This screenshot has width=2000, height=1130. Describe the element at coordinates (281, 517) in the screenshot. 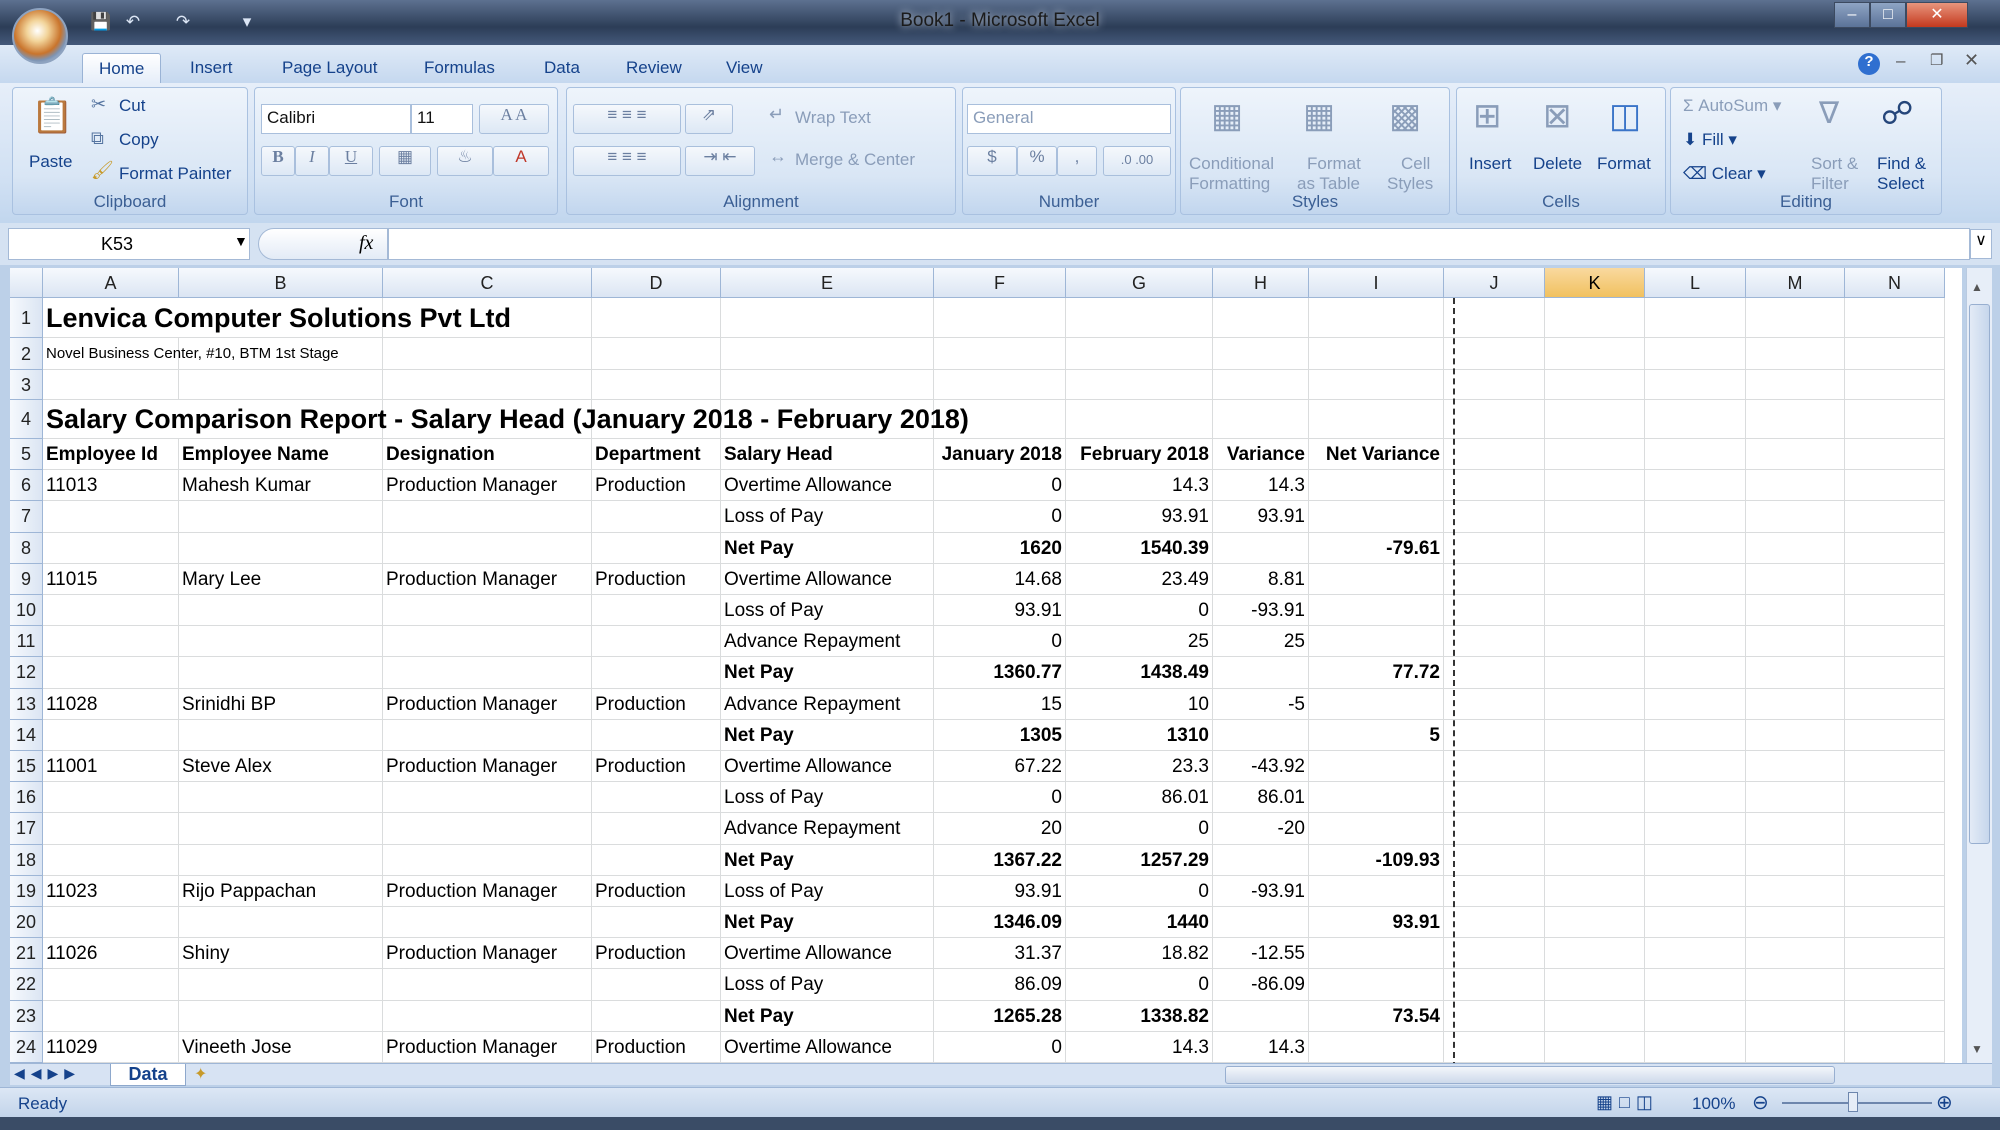

I see `cell-b7` at that location.